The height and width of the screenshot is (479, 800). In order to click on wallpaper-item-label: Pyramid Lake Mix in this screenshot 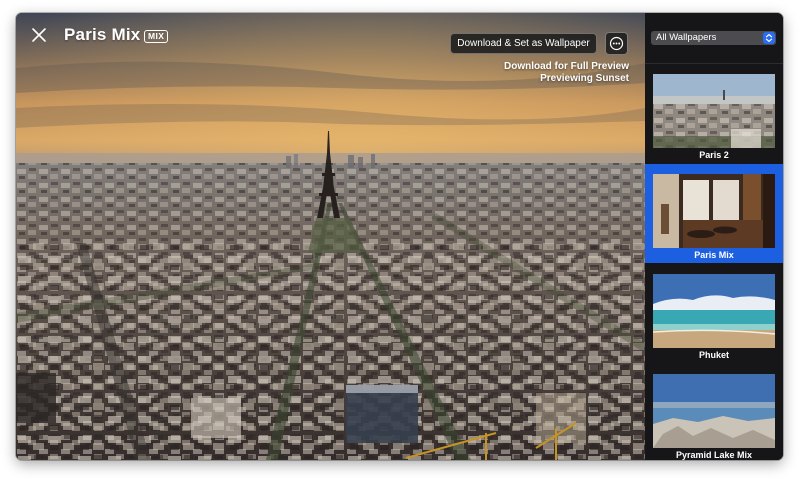, I will do `click(714, 455)`.